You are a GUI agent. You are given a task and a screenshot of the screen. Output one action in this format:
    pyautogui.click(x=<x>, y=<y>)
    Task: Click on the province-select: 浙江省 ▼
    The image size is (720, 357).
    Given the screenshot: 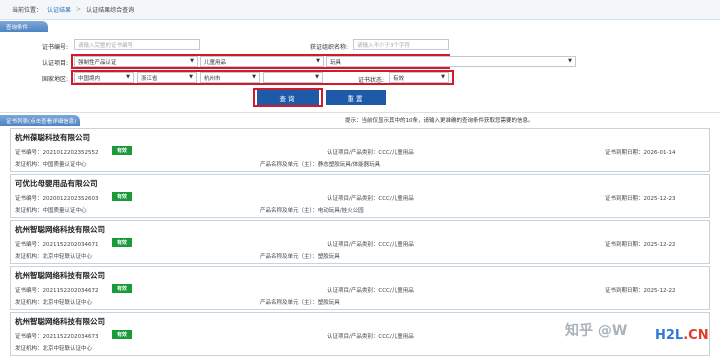 What is the action you would take?
    pyautogui.click(x=167, y=77)
    